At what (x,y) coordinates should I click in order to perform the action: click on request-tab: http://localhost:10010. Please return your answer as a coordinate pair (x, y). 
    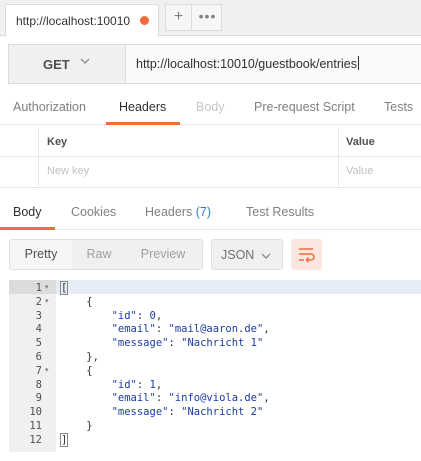
    Looking at the image, I should click on (82, 20).